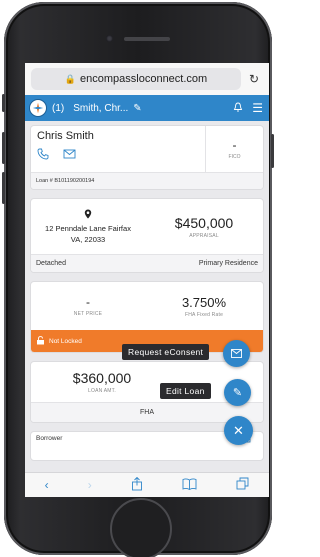 The height and width of the screenshot is (557, 320). I want to click on address-bar: 🔒 encompassloconnect.com ↻, so click(147, 79).